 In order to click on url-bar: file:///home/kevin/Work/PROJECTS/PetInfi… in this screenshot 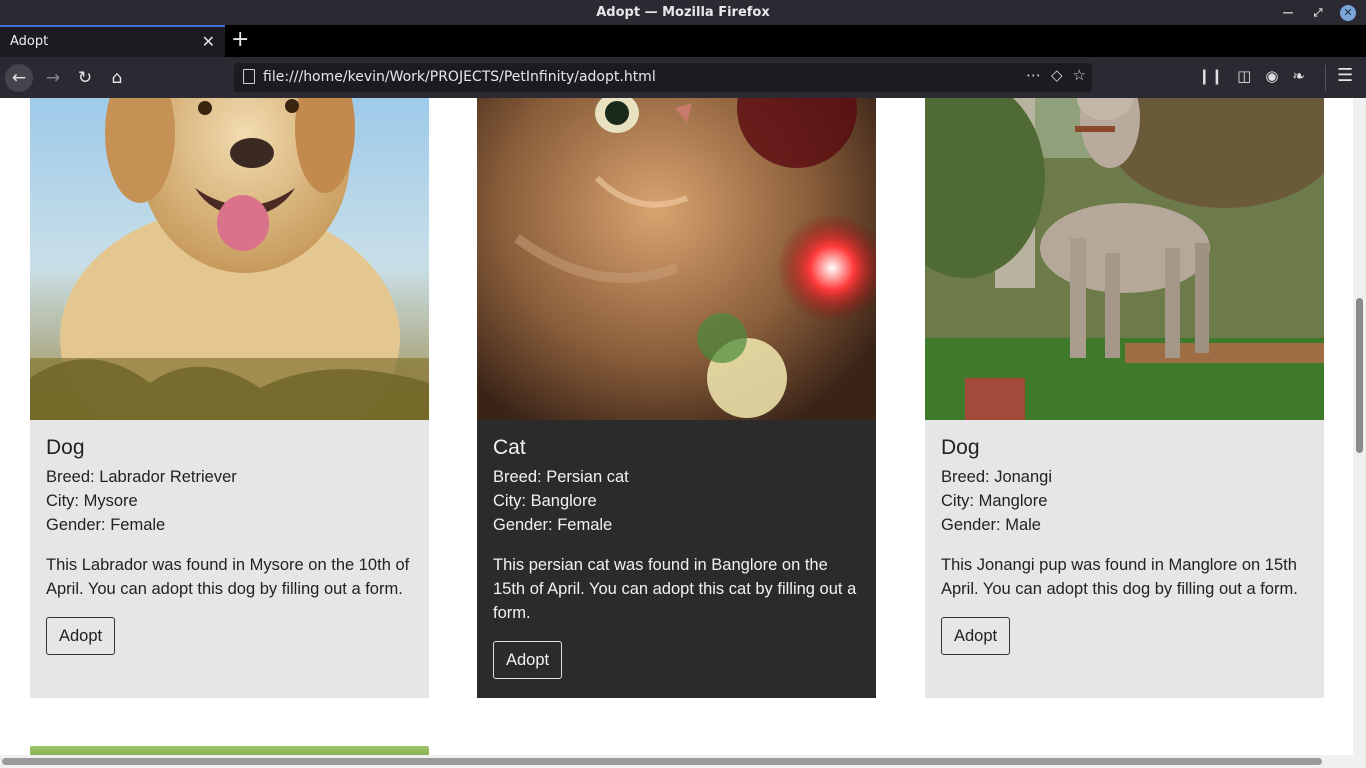, I will do `click(663, 77)`.